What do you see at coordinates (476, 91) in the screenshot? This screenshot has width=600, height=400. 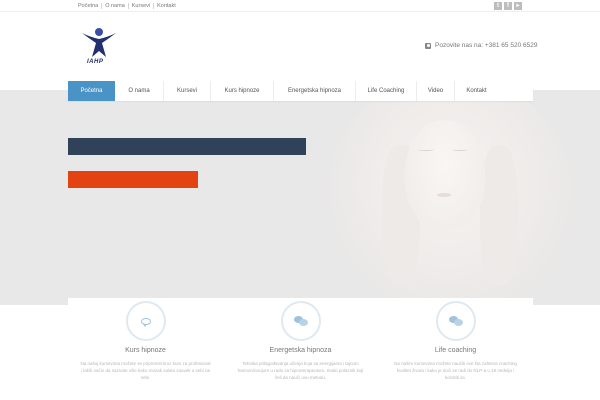 I see `nav-item-kontakt: Kontakt` at bounding box center [476, 91].